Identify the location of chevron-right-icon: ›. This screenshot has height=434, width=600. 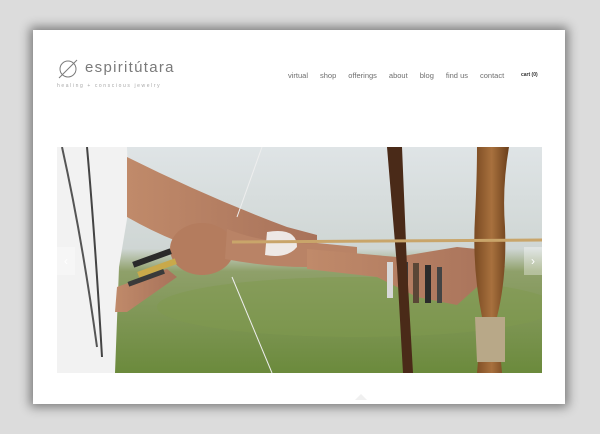
(533, 261).